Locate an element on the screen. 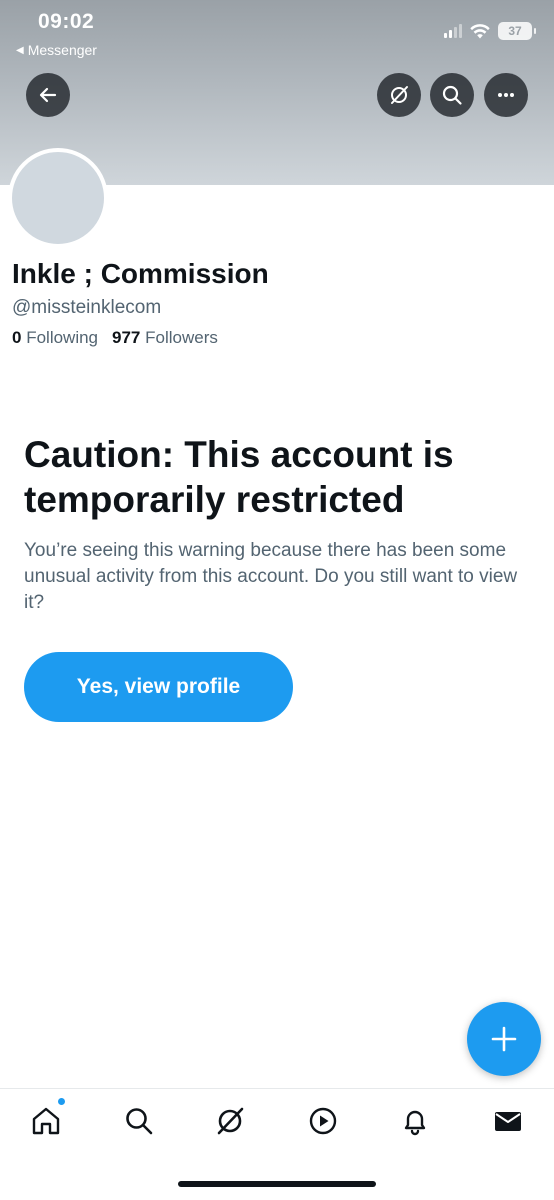 This screenshot has height=1200, width=554. tab-messages is located at coordinates (508, 1121).